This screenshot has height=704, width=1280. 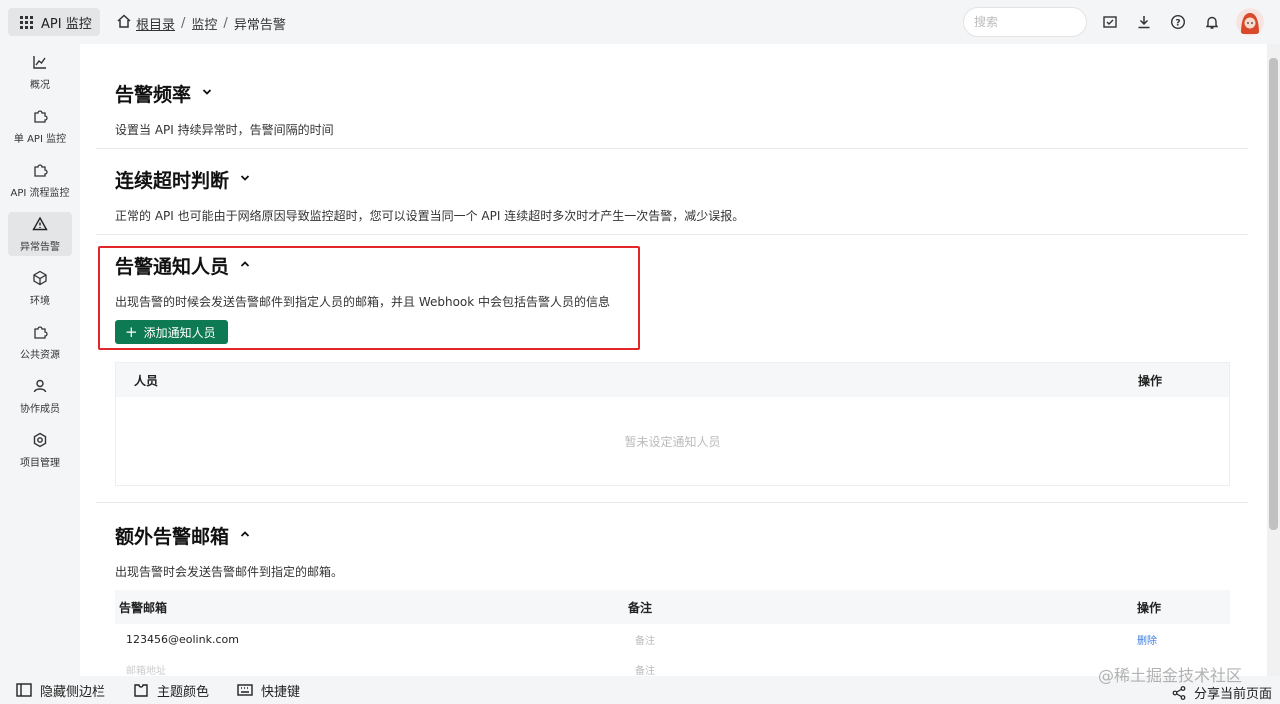 I want to click on button-label: 分享当前页面, so click(x=1233, y=694).